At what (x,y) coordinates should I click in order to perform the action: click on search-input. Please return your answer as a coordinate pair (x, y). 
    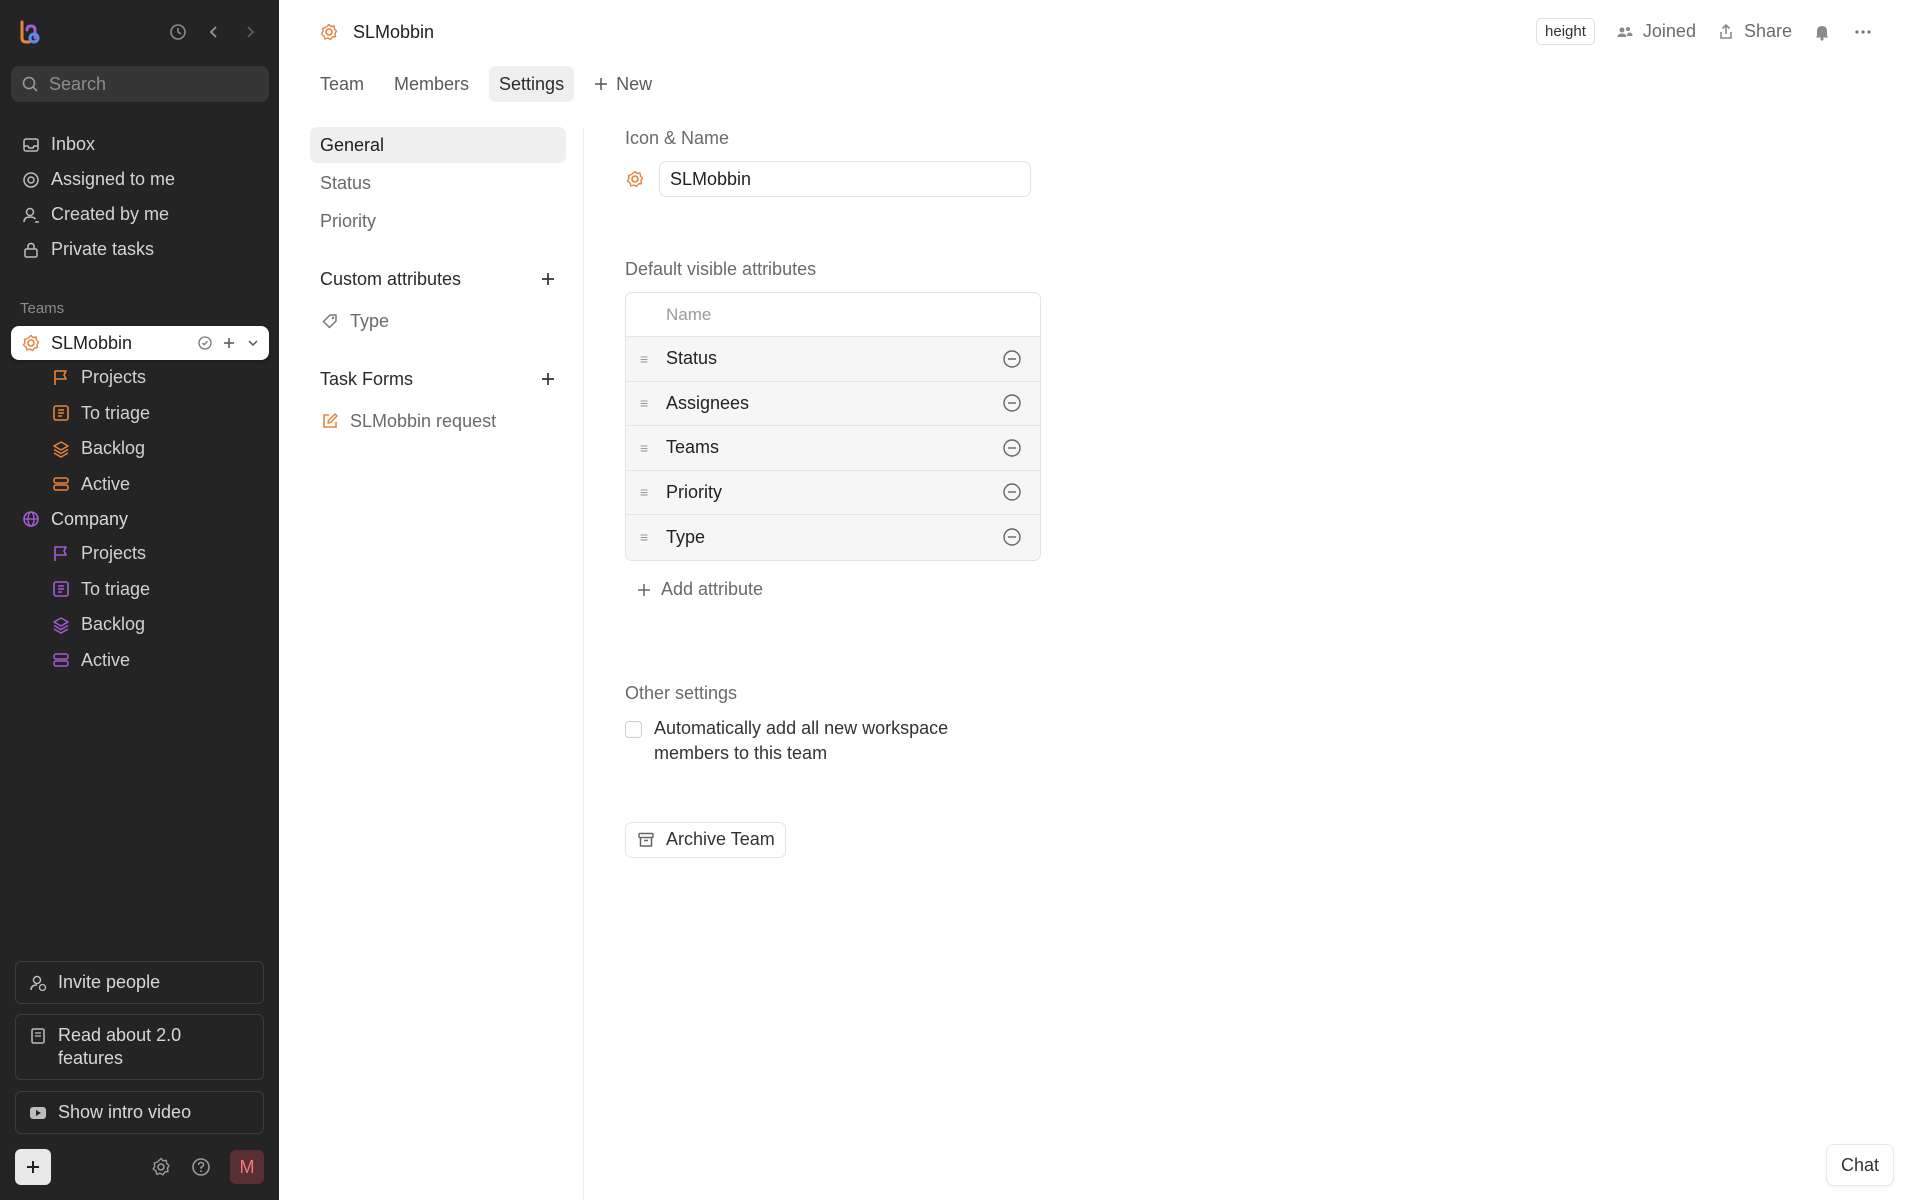
    Looking at the image, I should click on (149, 84).